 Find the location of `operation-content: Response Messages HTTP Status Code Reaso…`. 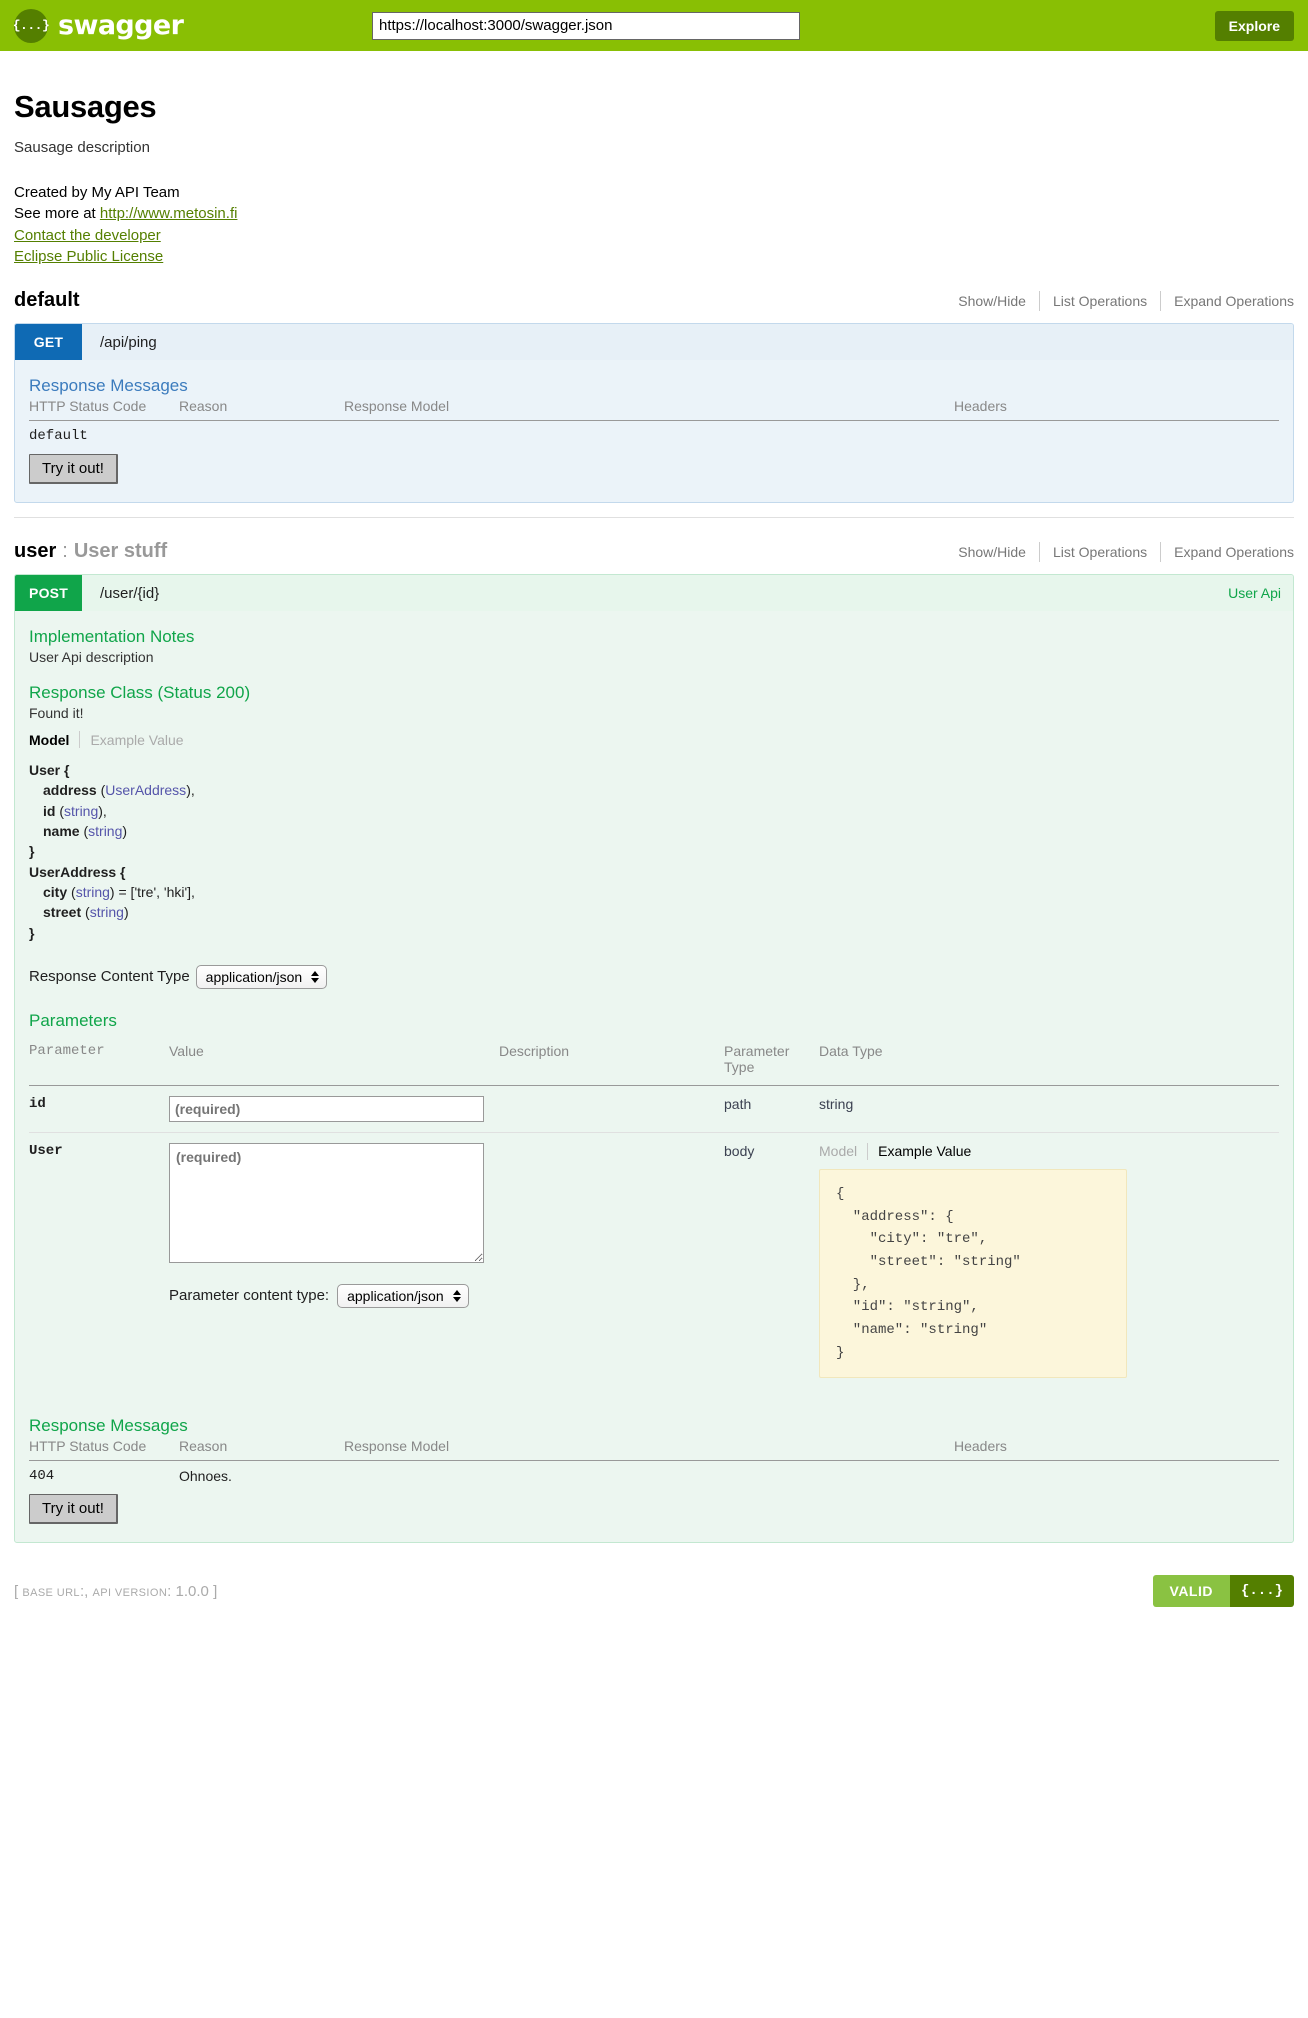

operation-content: Response Messages HTTP Status Code Reaso… is located at coordinates (654, 431).